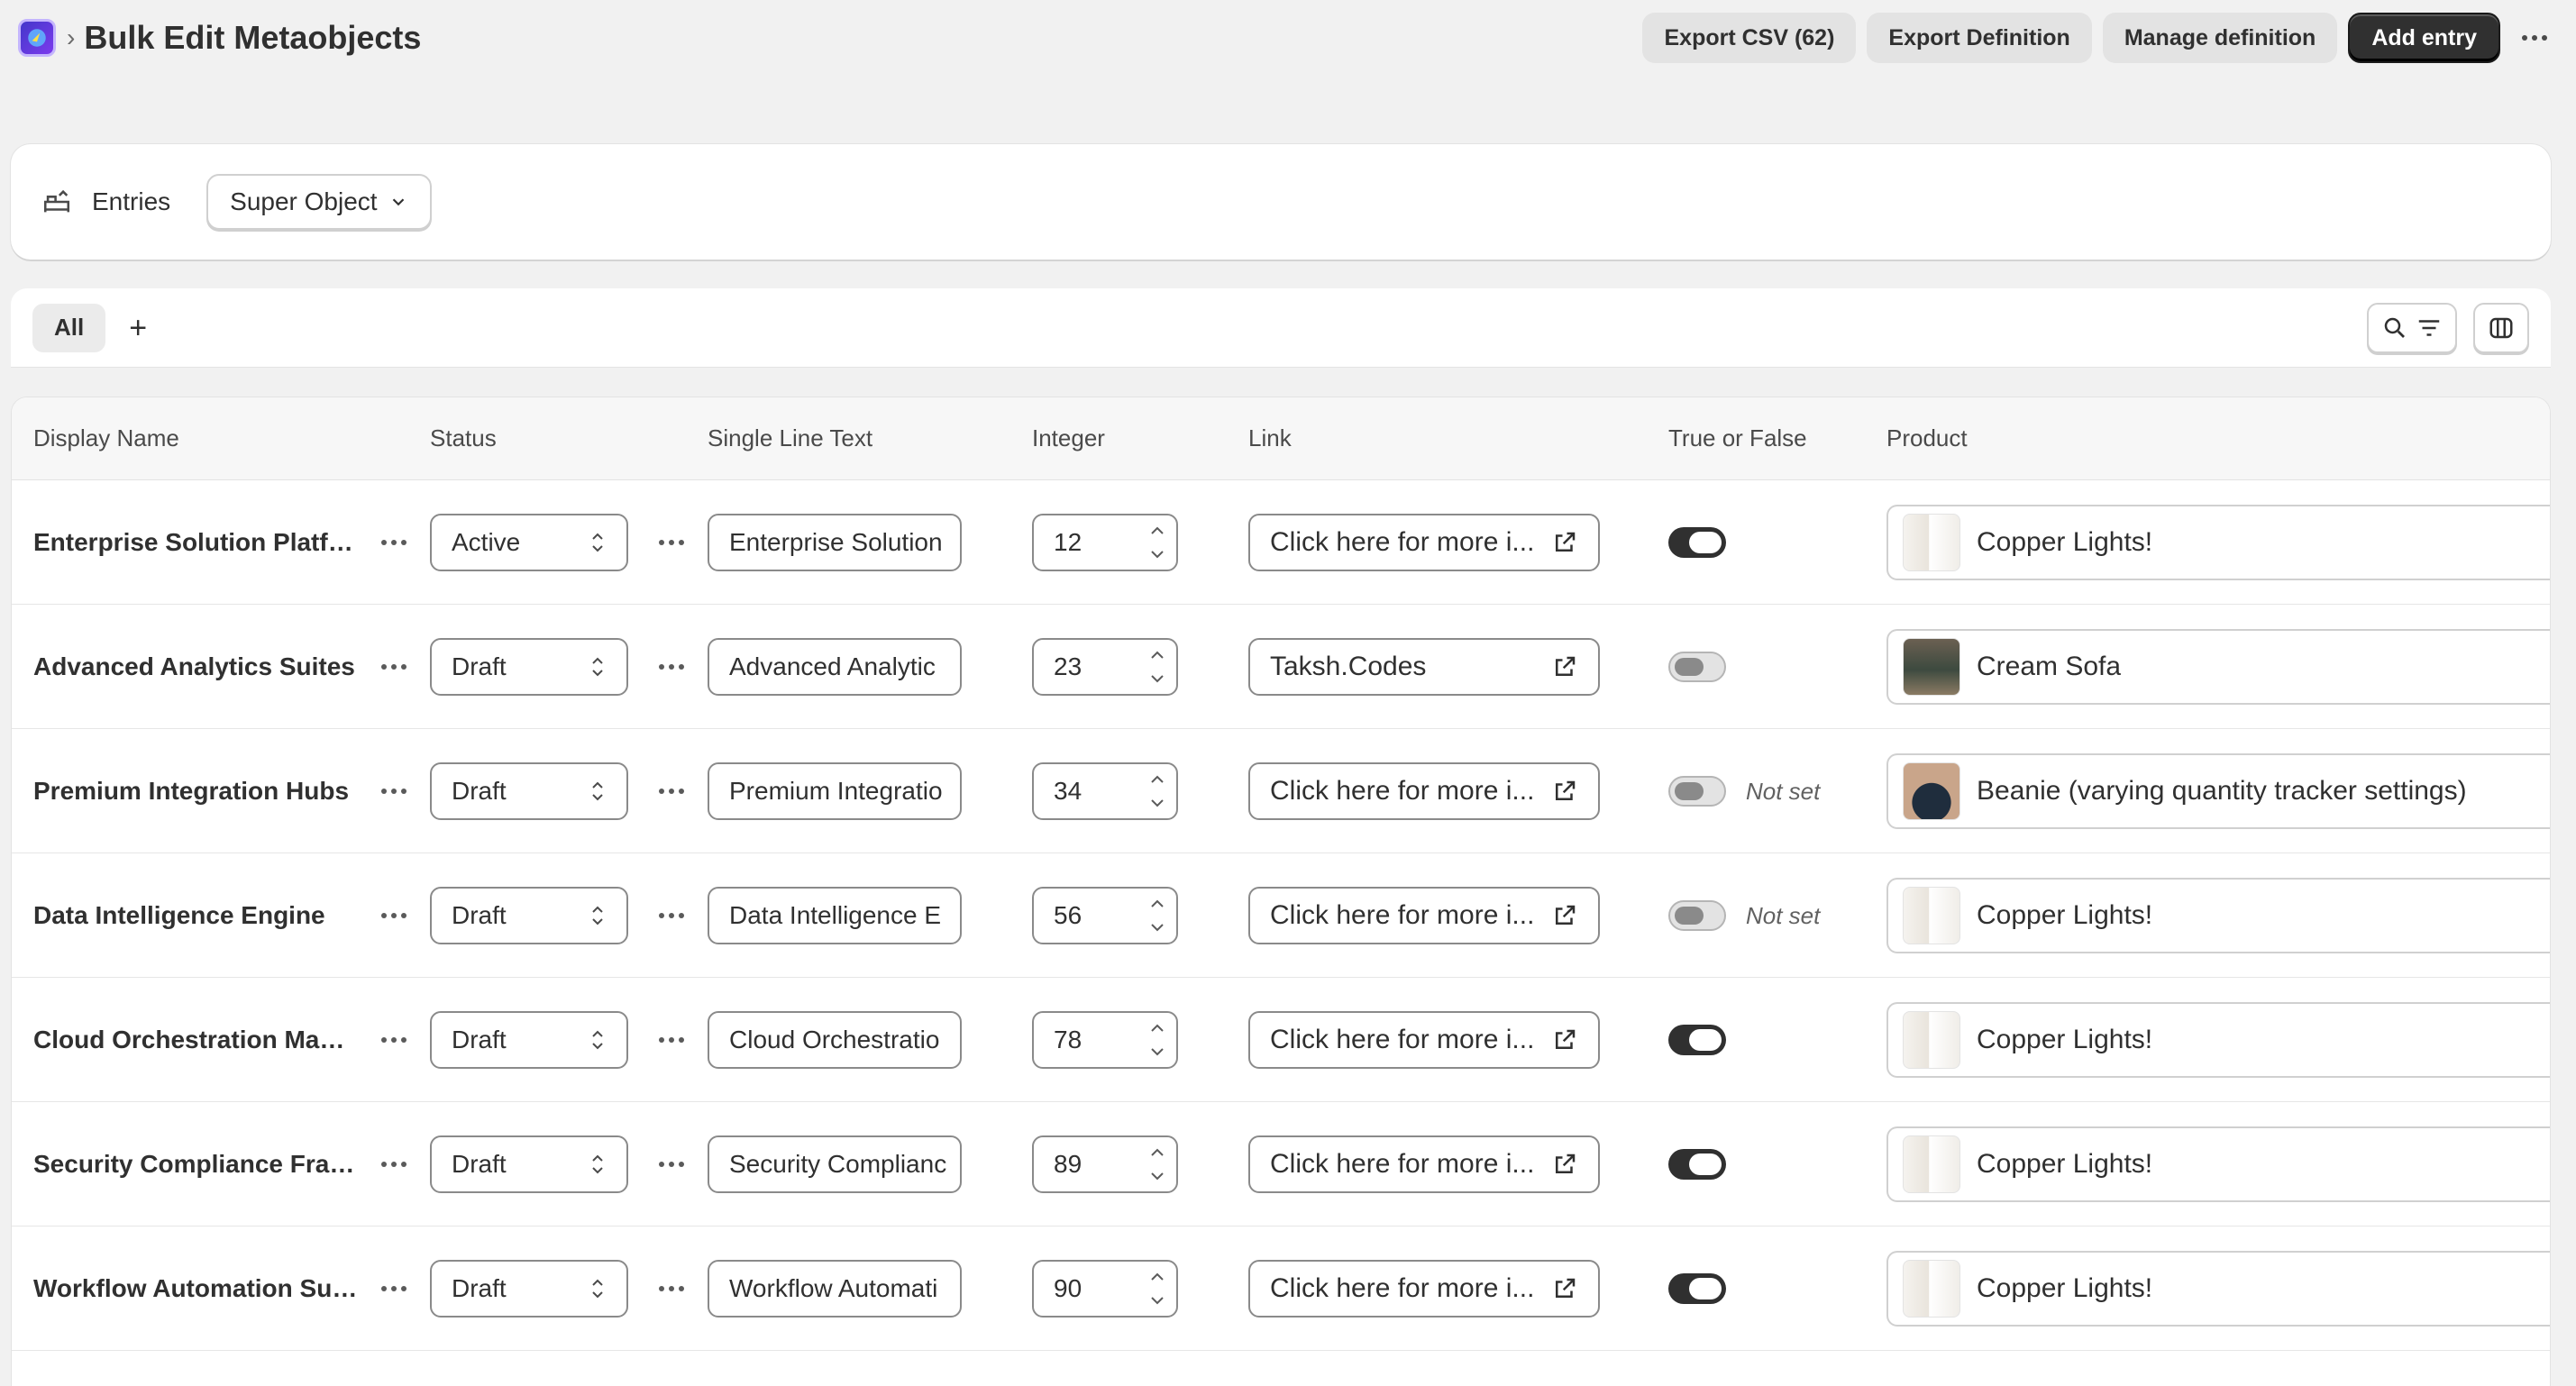  What do you see at coordinates (2218, 667) in the screenshot?
I see `product-picker: Cream Sofa` at bounding box center [2218, 667].